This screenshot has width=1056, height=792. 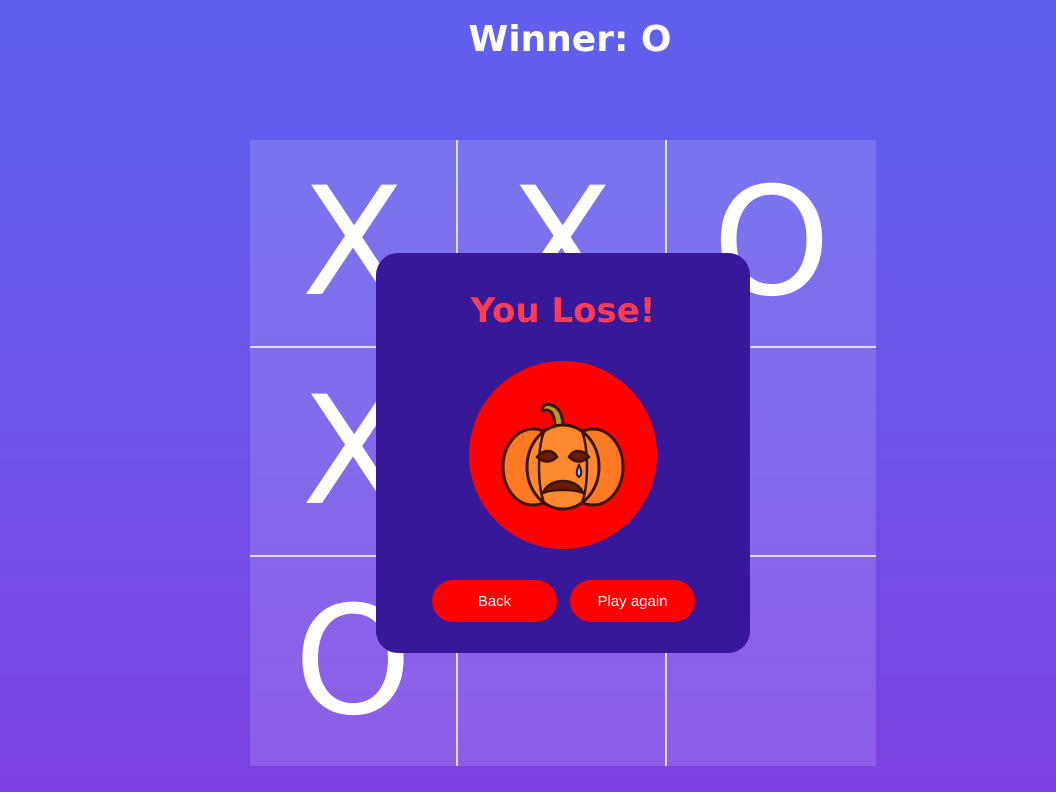 What do you see at coordinates (563, 311) in the screenshot?
I see `result-title: You Lose!` at bounding box center [563, 311].